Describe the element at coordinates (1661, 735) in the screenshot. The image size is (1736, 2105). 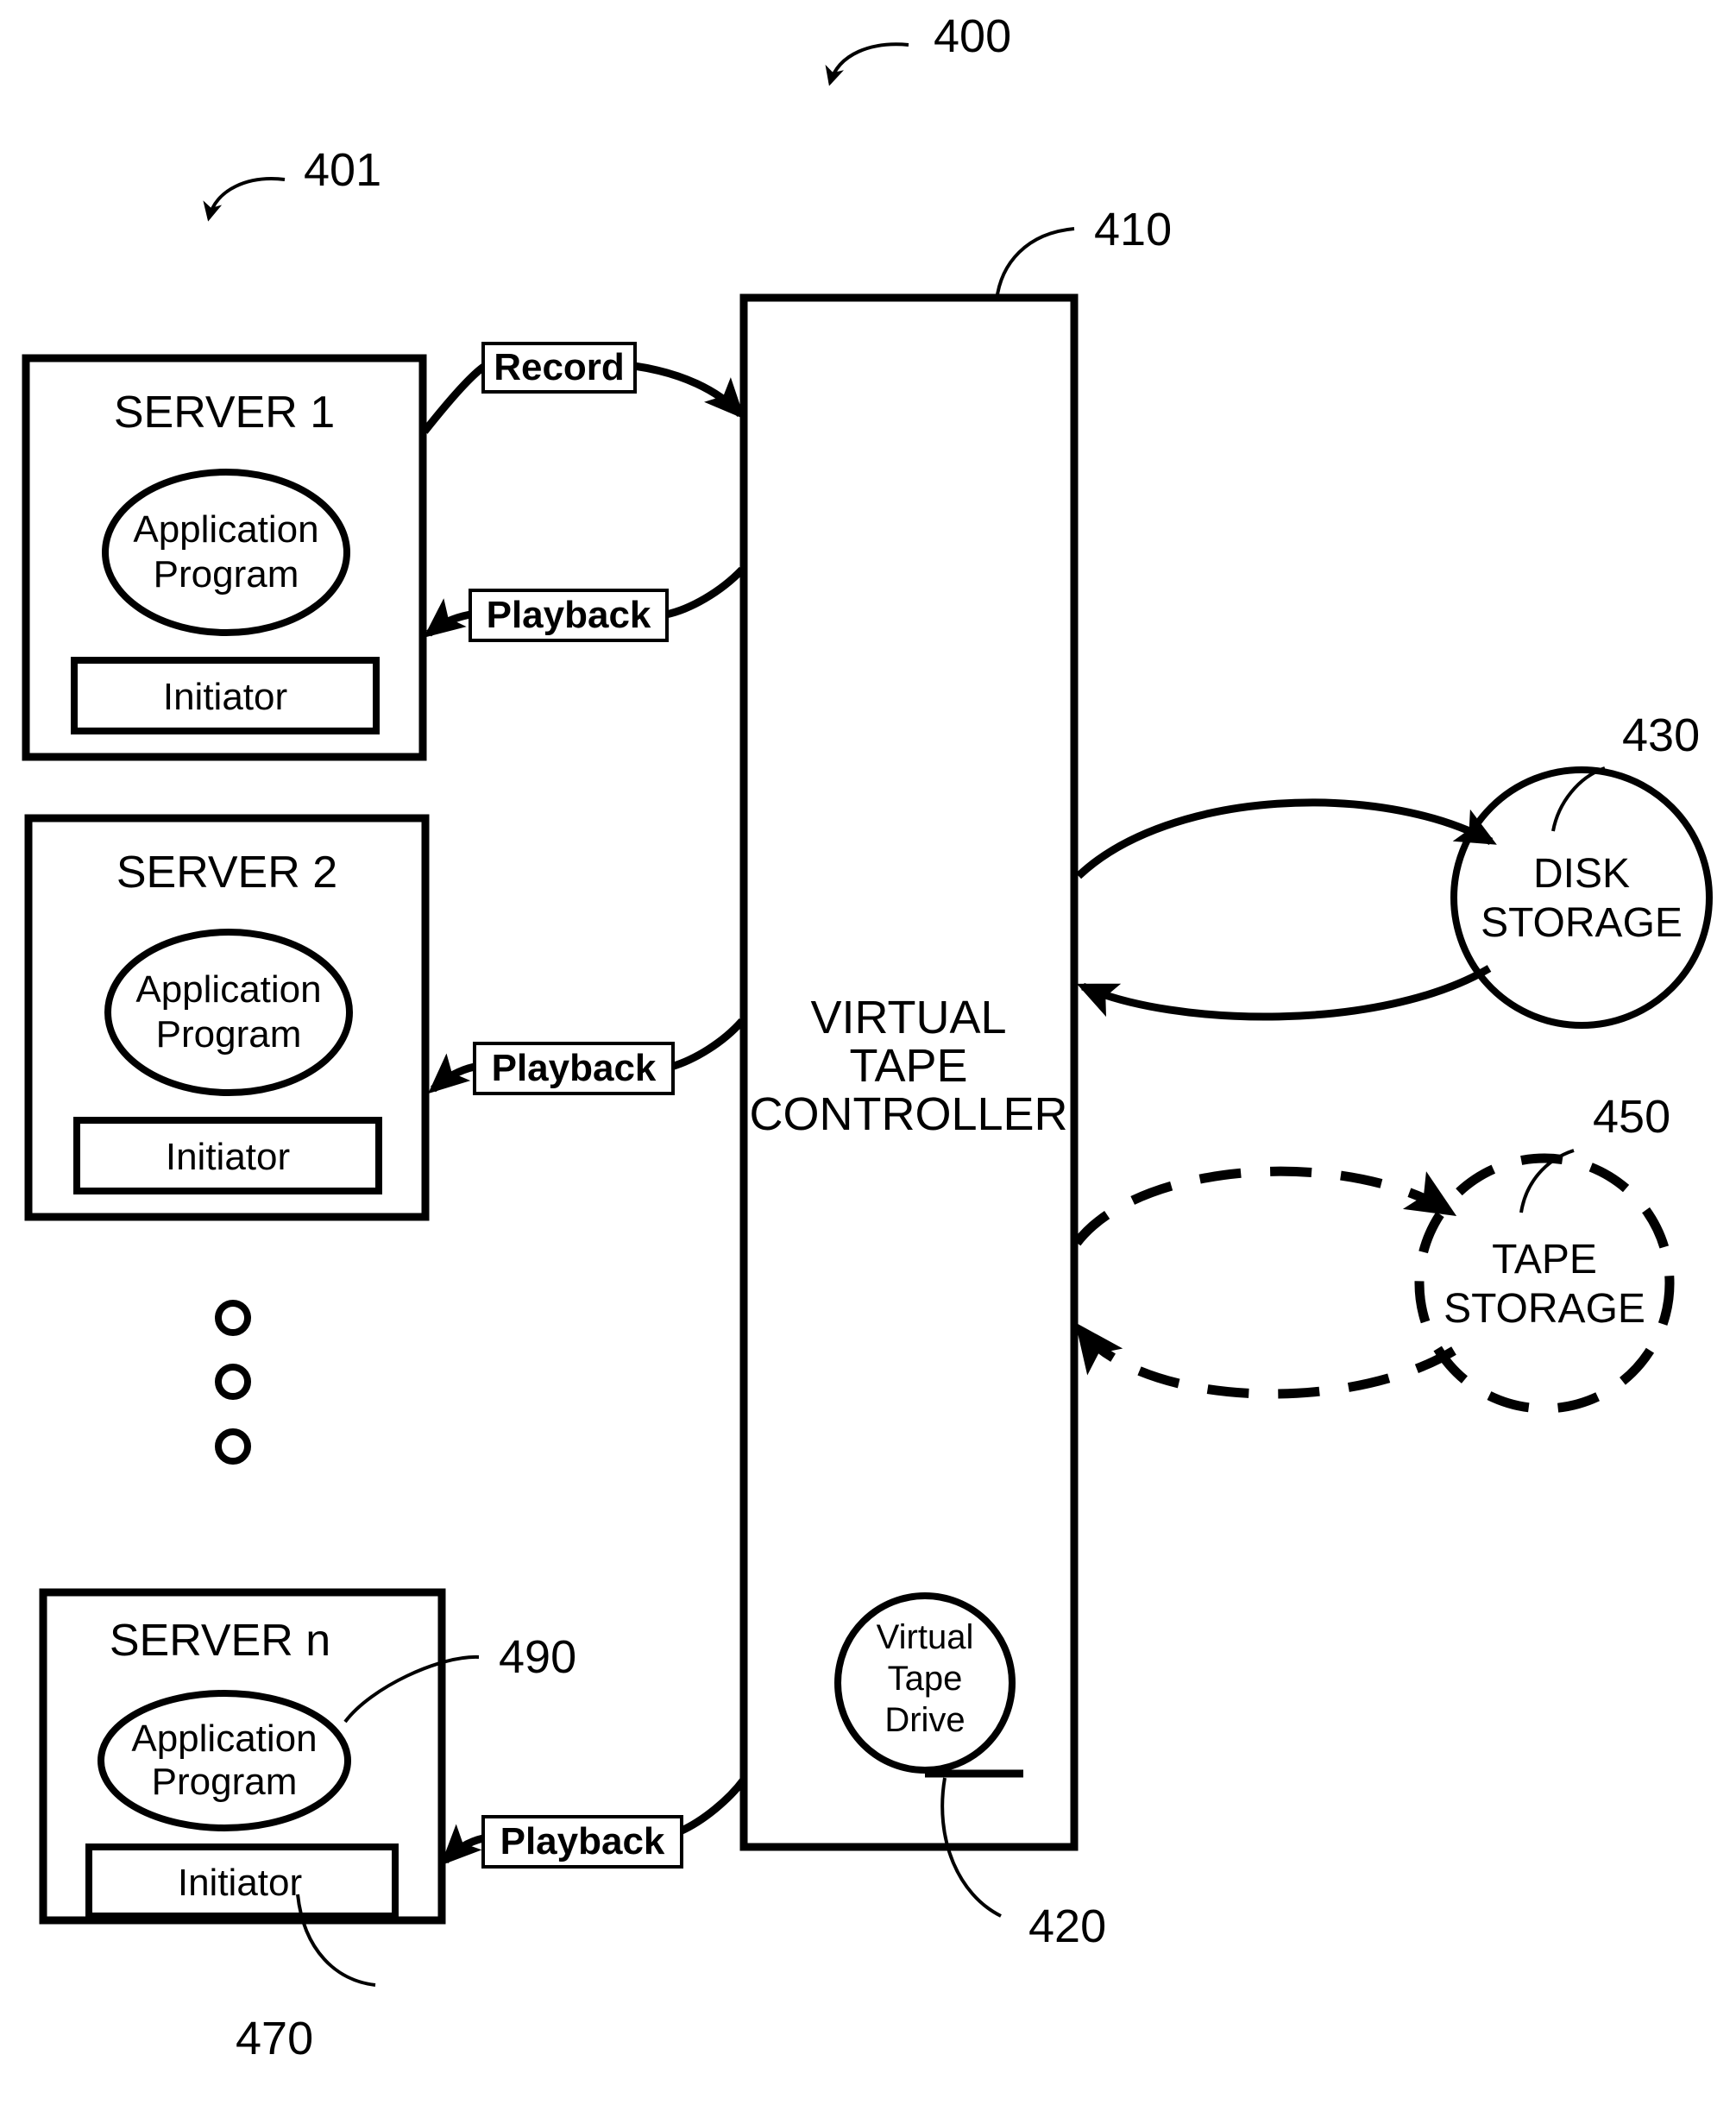
I see `ref-number-430: 430` at that location.